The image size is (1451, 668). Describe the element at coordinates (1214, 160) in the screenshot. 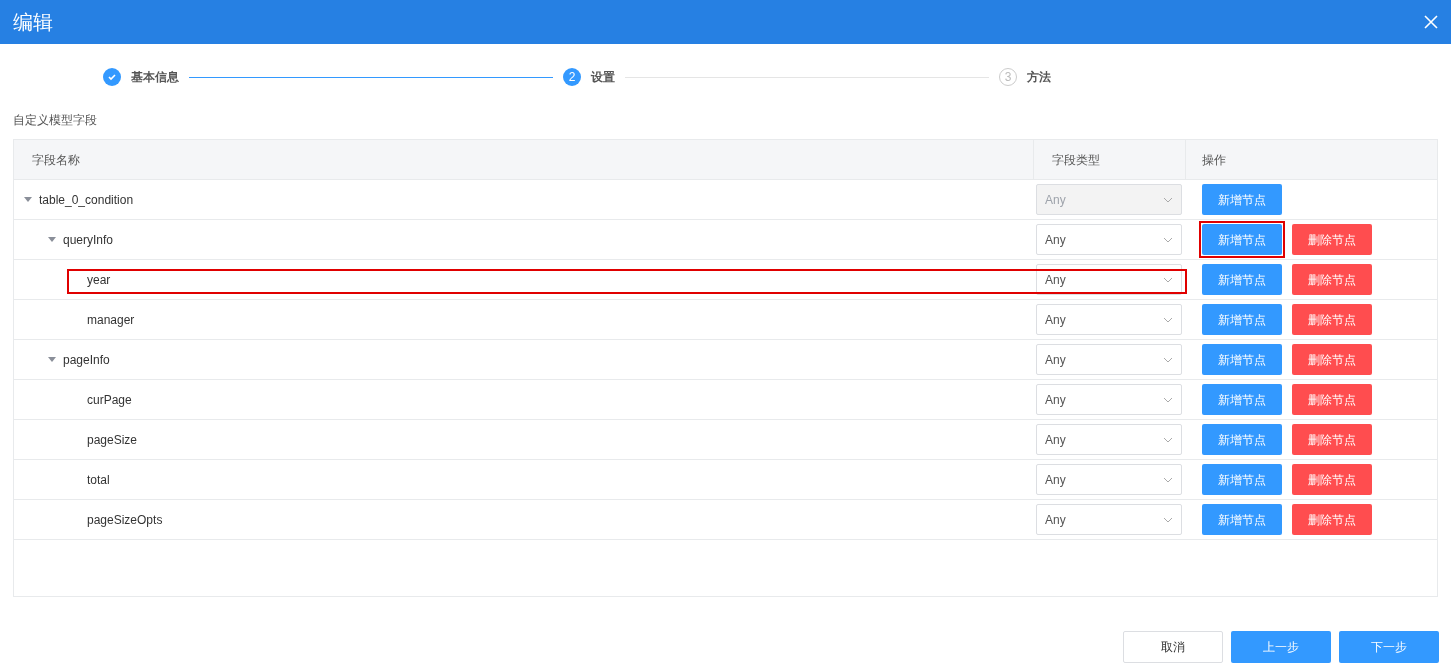

I see `column-header: 操作` at that location.